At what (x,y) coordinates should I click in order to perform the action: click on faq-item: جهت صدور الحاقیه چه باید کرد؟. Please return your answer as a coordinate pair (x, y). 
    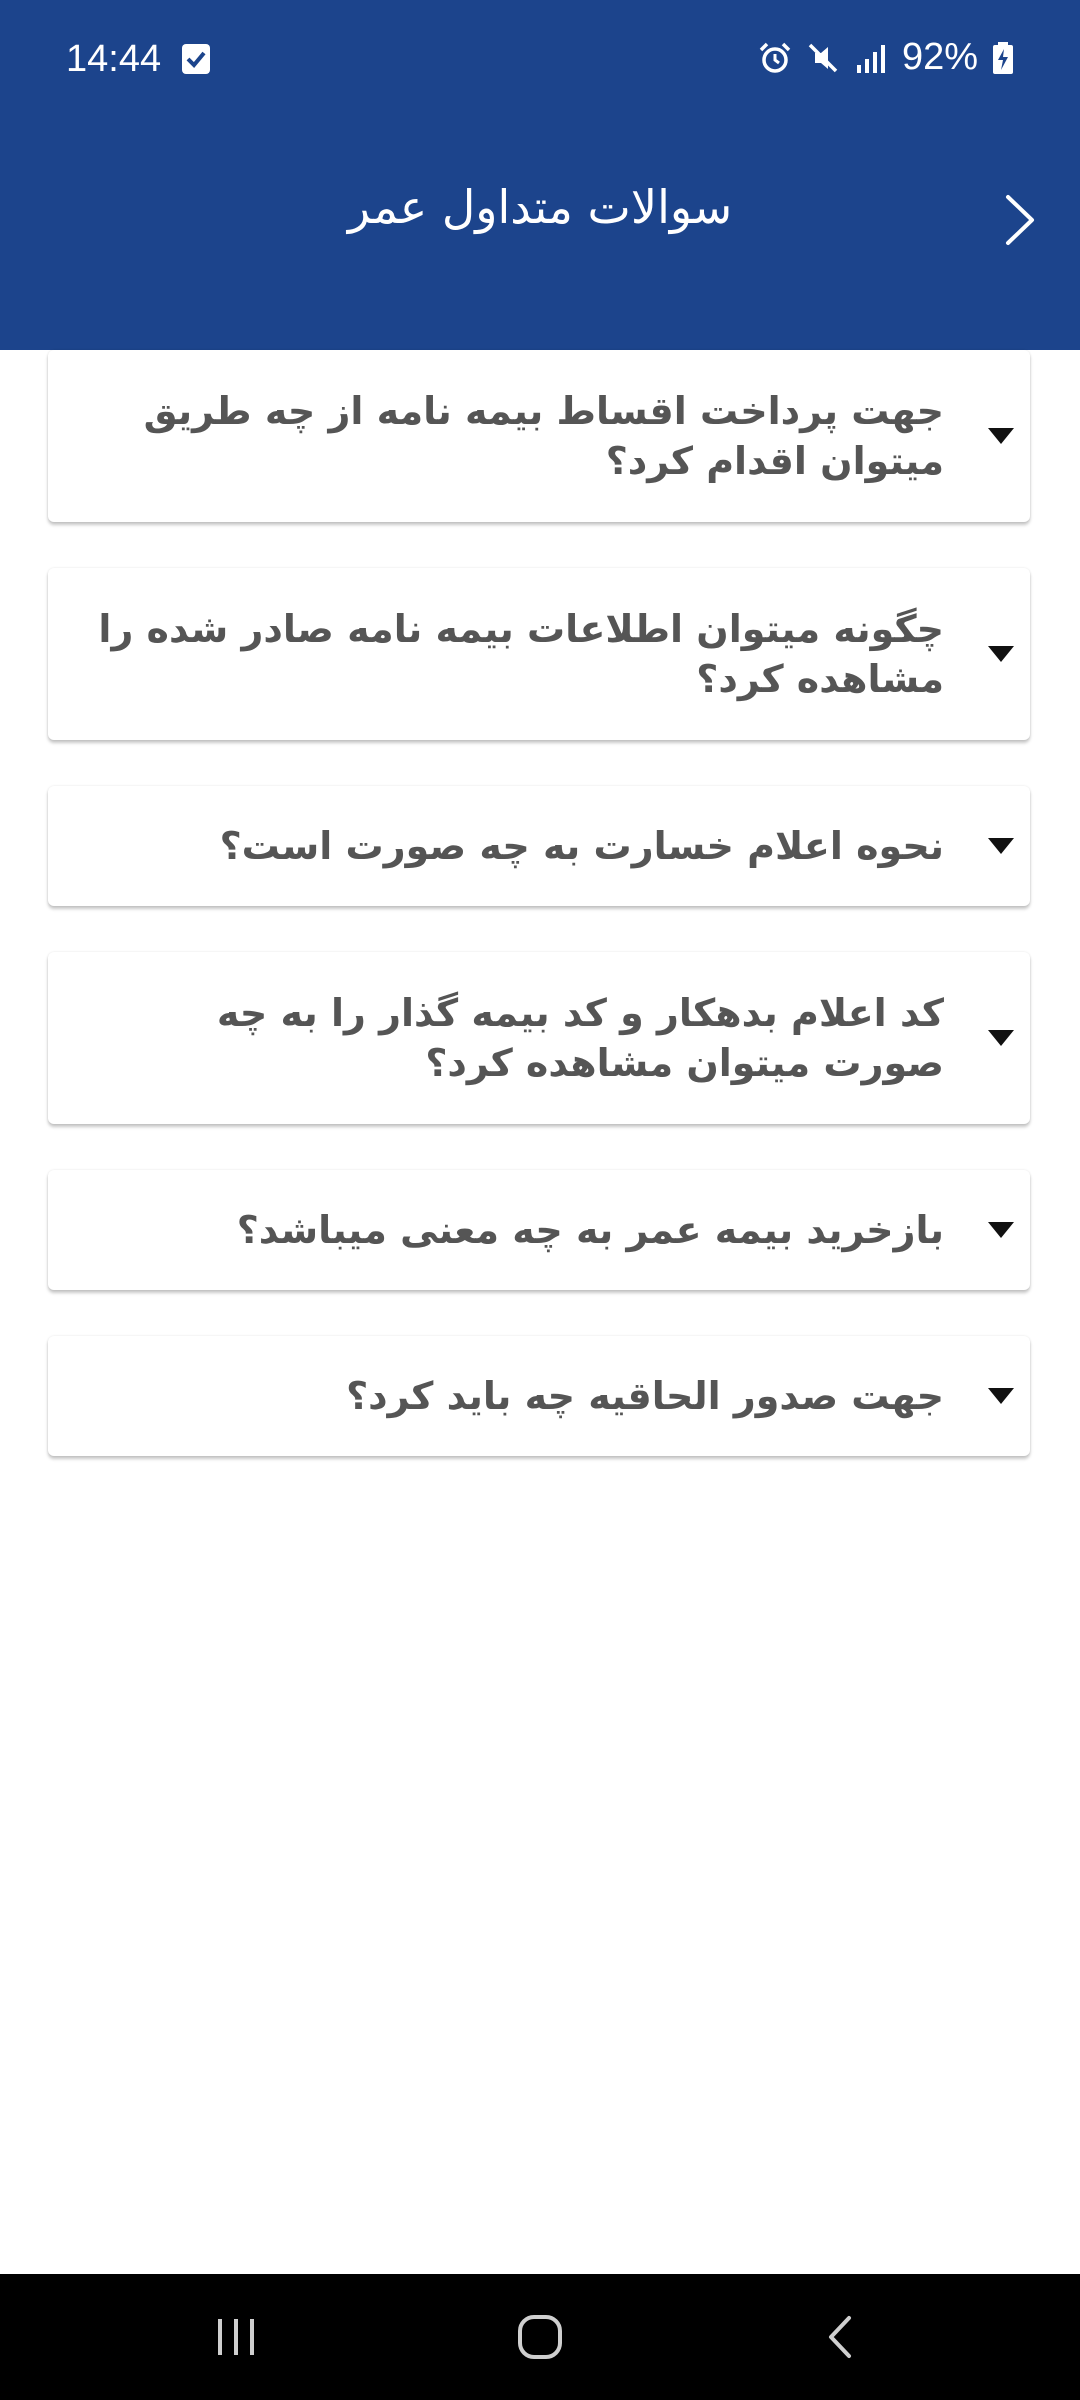
    Looking at the image, I should click on (539, 1396).